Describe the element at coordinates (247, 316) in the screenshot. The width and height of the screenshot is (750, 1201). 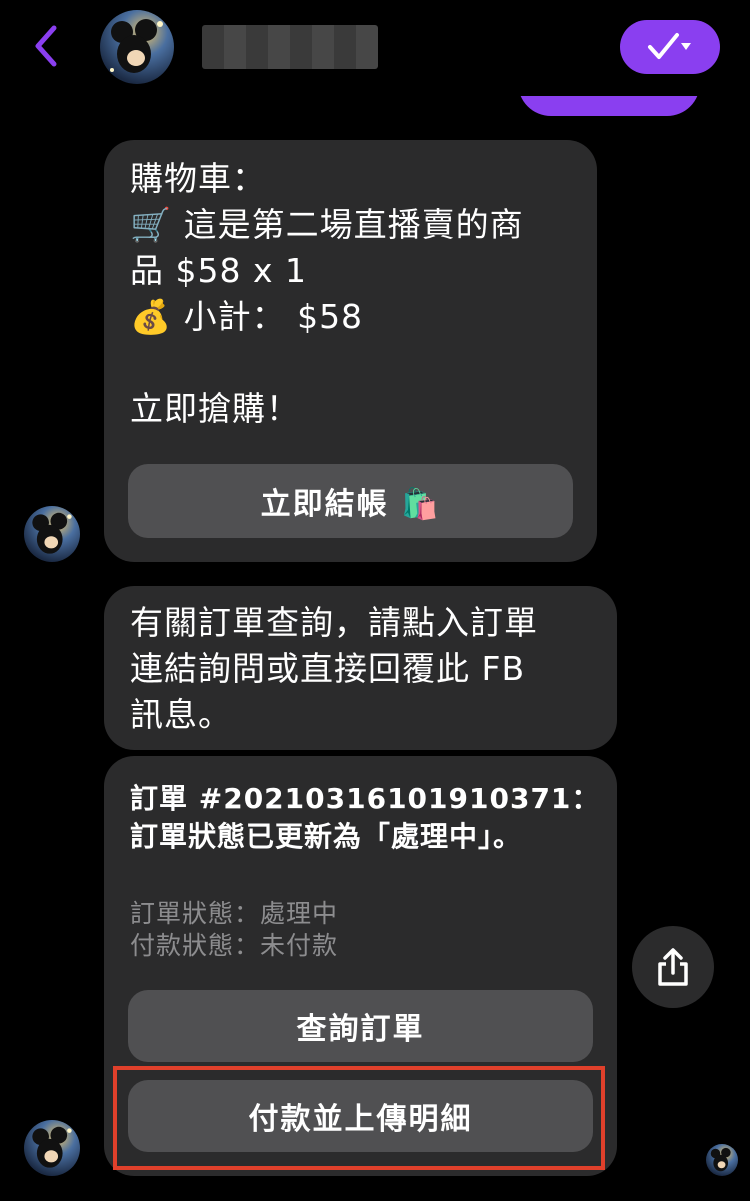
I see `message-line: 💰 小計： $58` at that location.